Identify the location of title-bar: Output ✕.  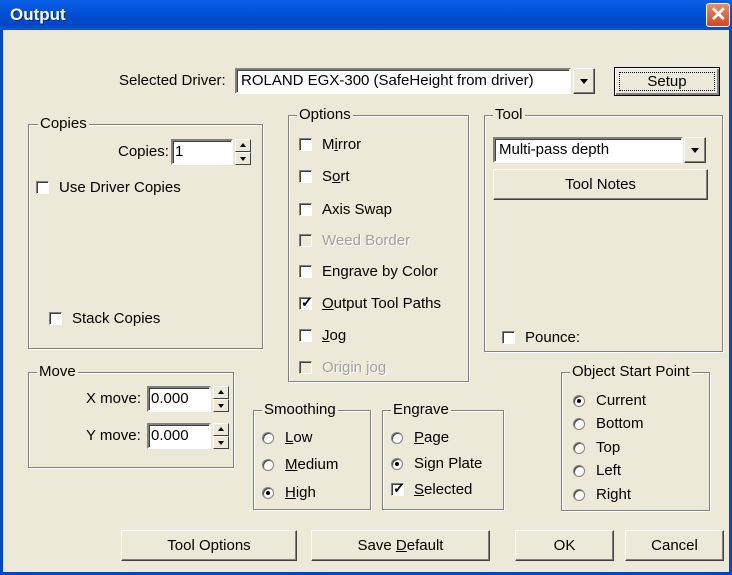
(366, 15).